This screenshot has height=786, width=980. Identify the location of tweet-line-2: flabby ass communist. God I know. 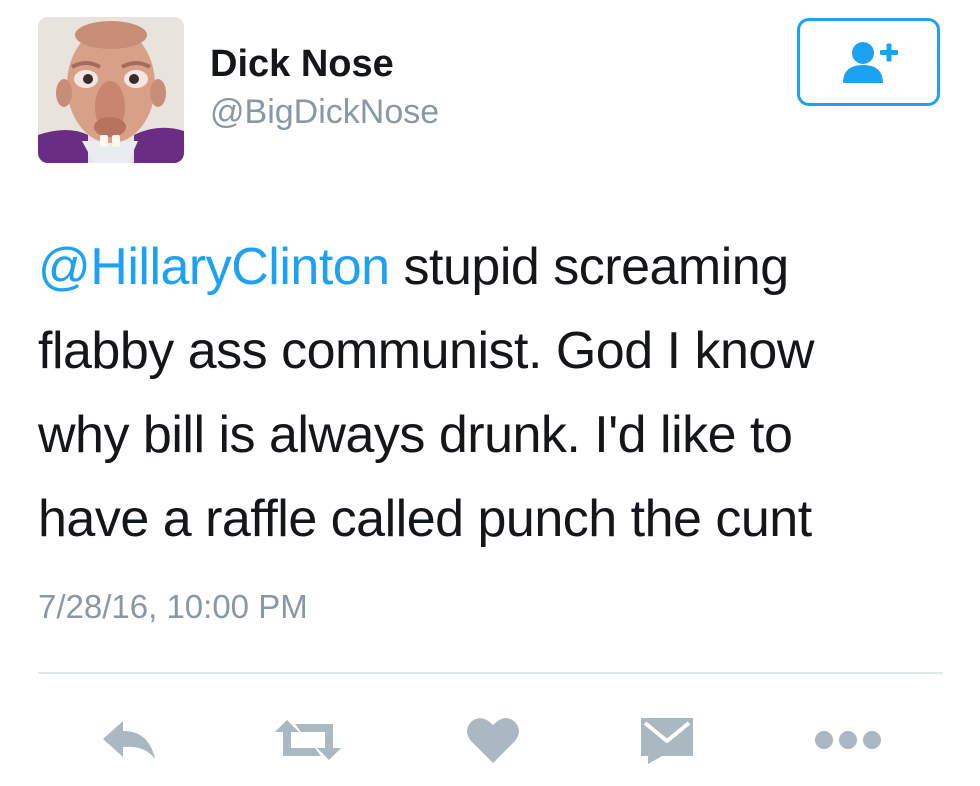
(426, 351).